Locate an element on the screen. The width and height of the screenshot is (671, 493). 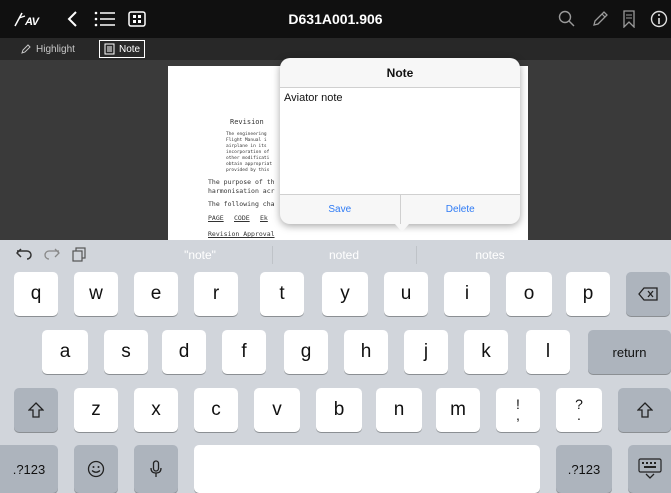
note-popover-title: Note is located at coordinates (400, 73).